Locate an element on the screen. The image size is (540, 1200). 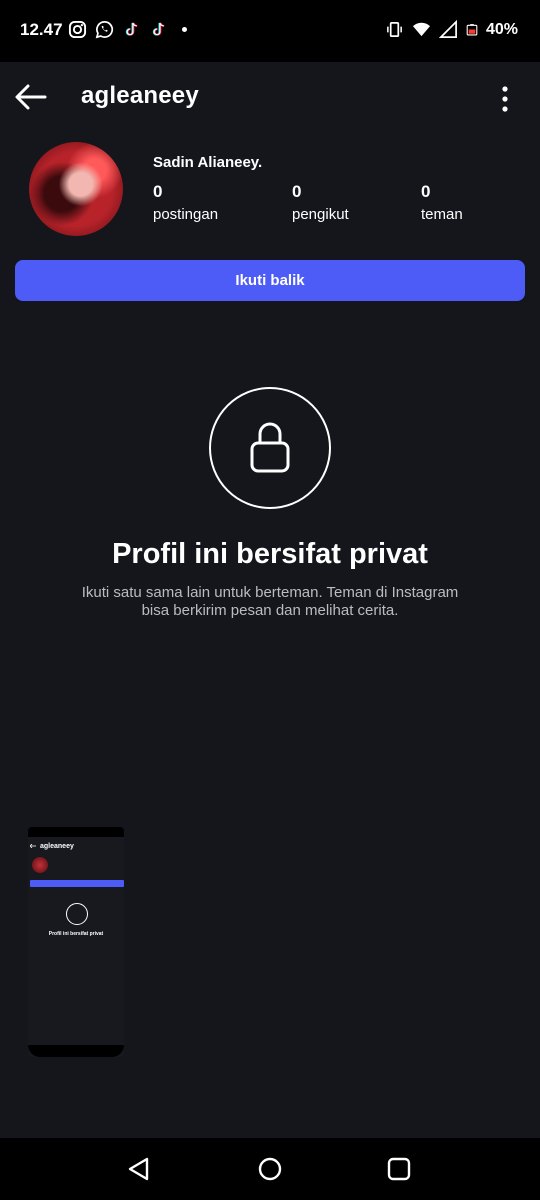
posts-count: 0 is located at coordinates (158, 191).